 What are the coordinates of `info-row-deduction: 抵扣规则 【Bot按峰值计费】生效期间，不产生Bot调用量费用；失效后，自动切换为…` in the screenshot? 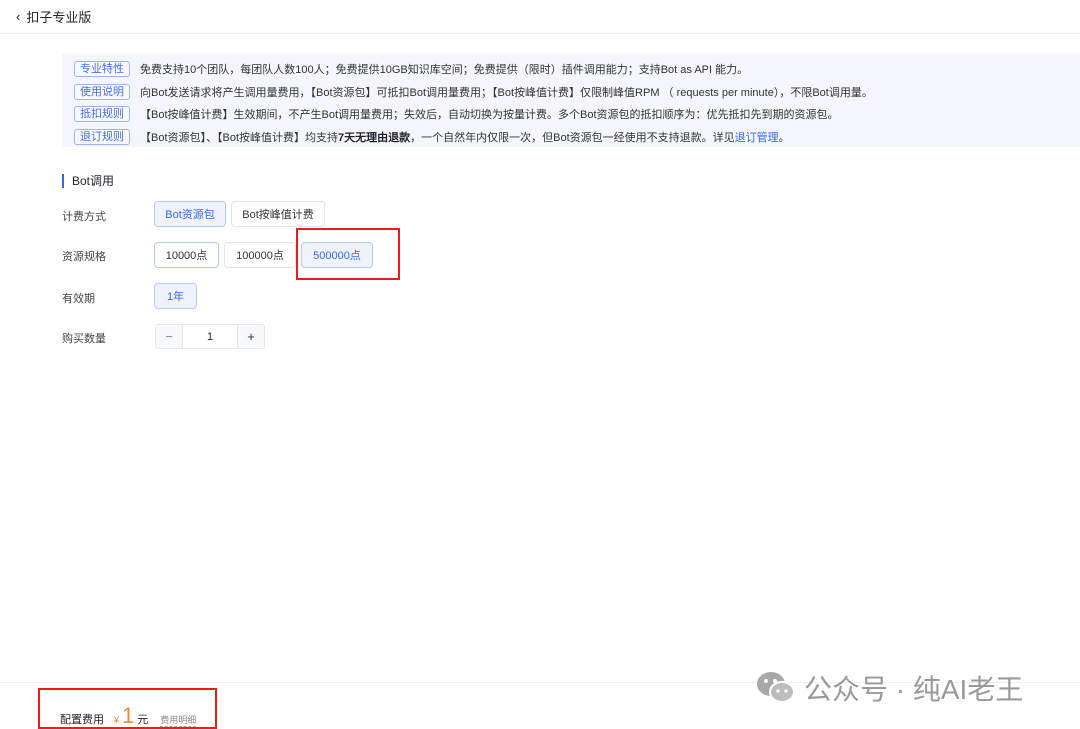 It's located at (571, 114).